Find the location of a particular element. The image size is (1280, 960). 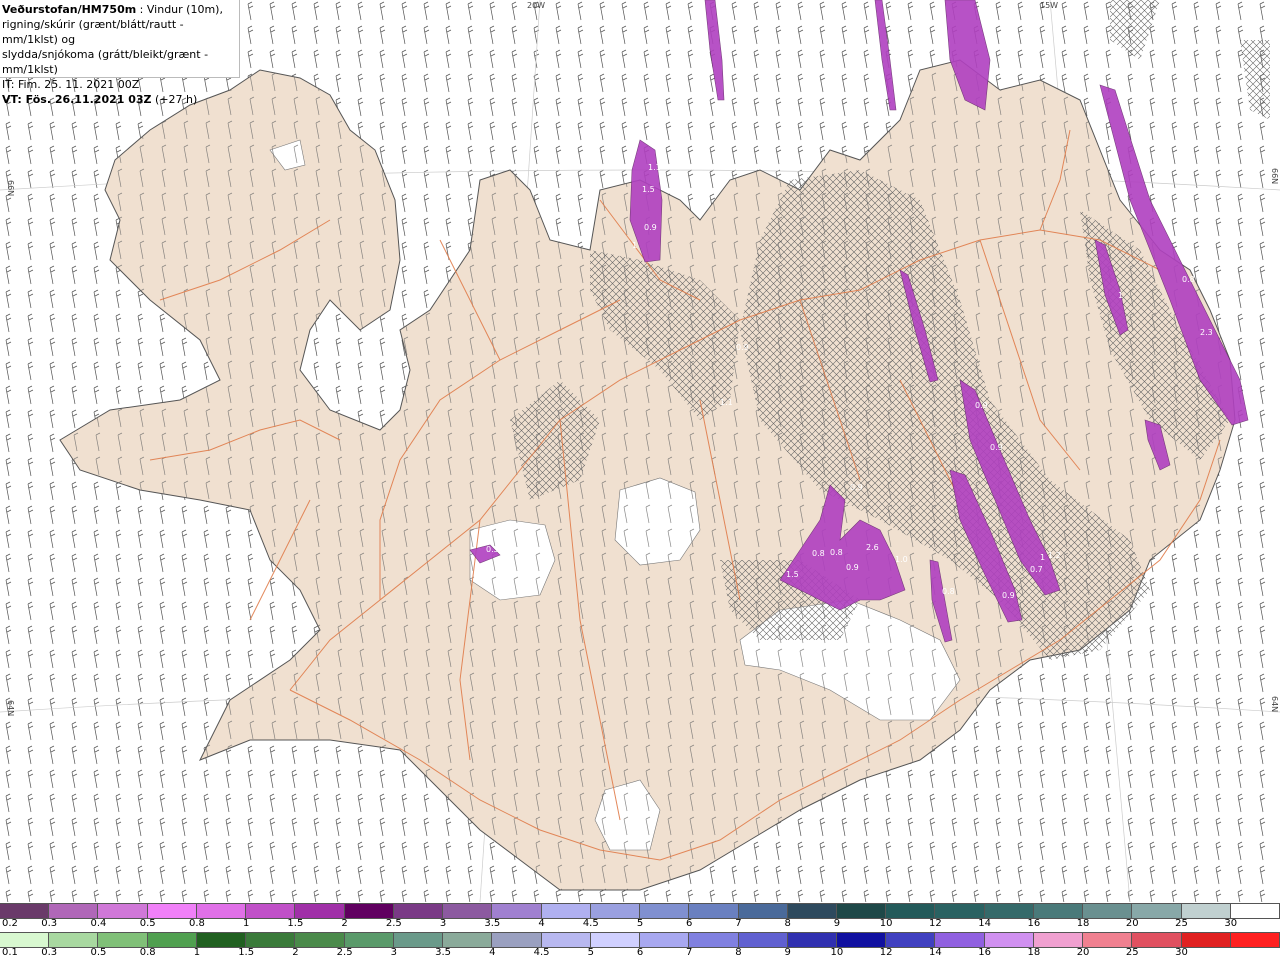

rain-legend-label: 4 is located at coordinates (492, 952).